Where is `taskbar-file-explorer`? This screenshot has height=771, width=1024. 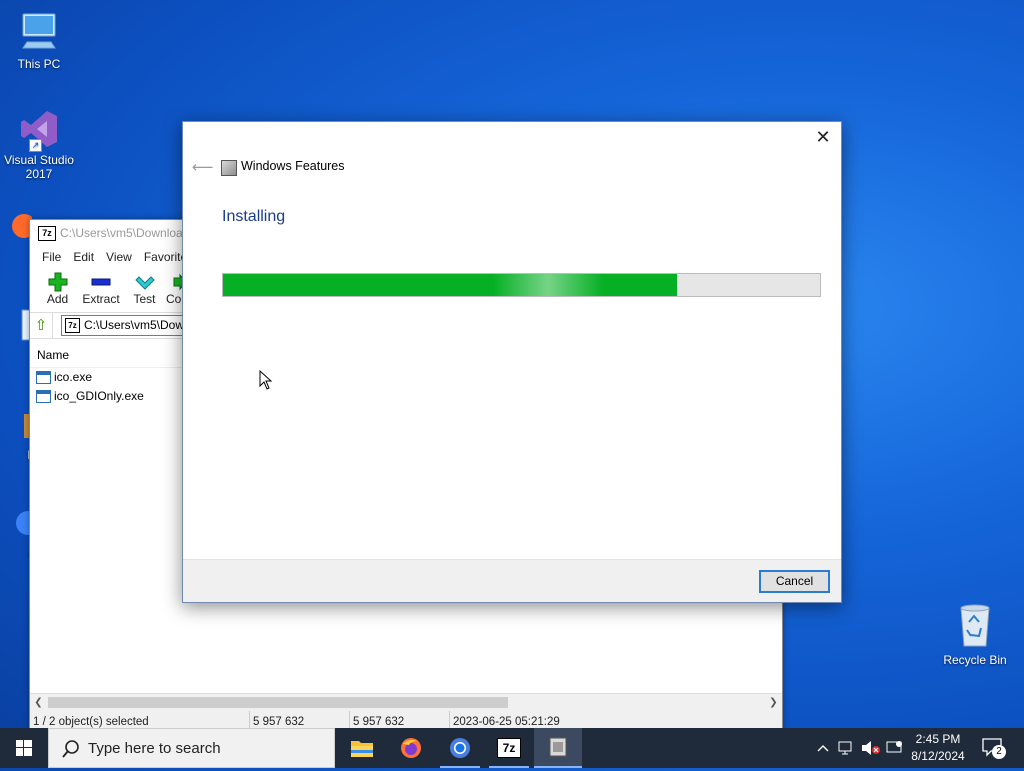 taskbar-file-explorer is located at coordinates (362, 748).